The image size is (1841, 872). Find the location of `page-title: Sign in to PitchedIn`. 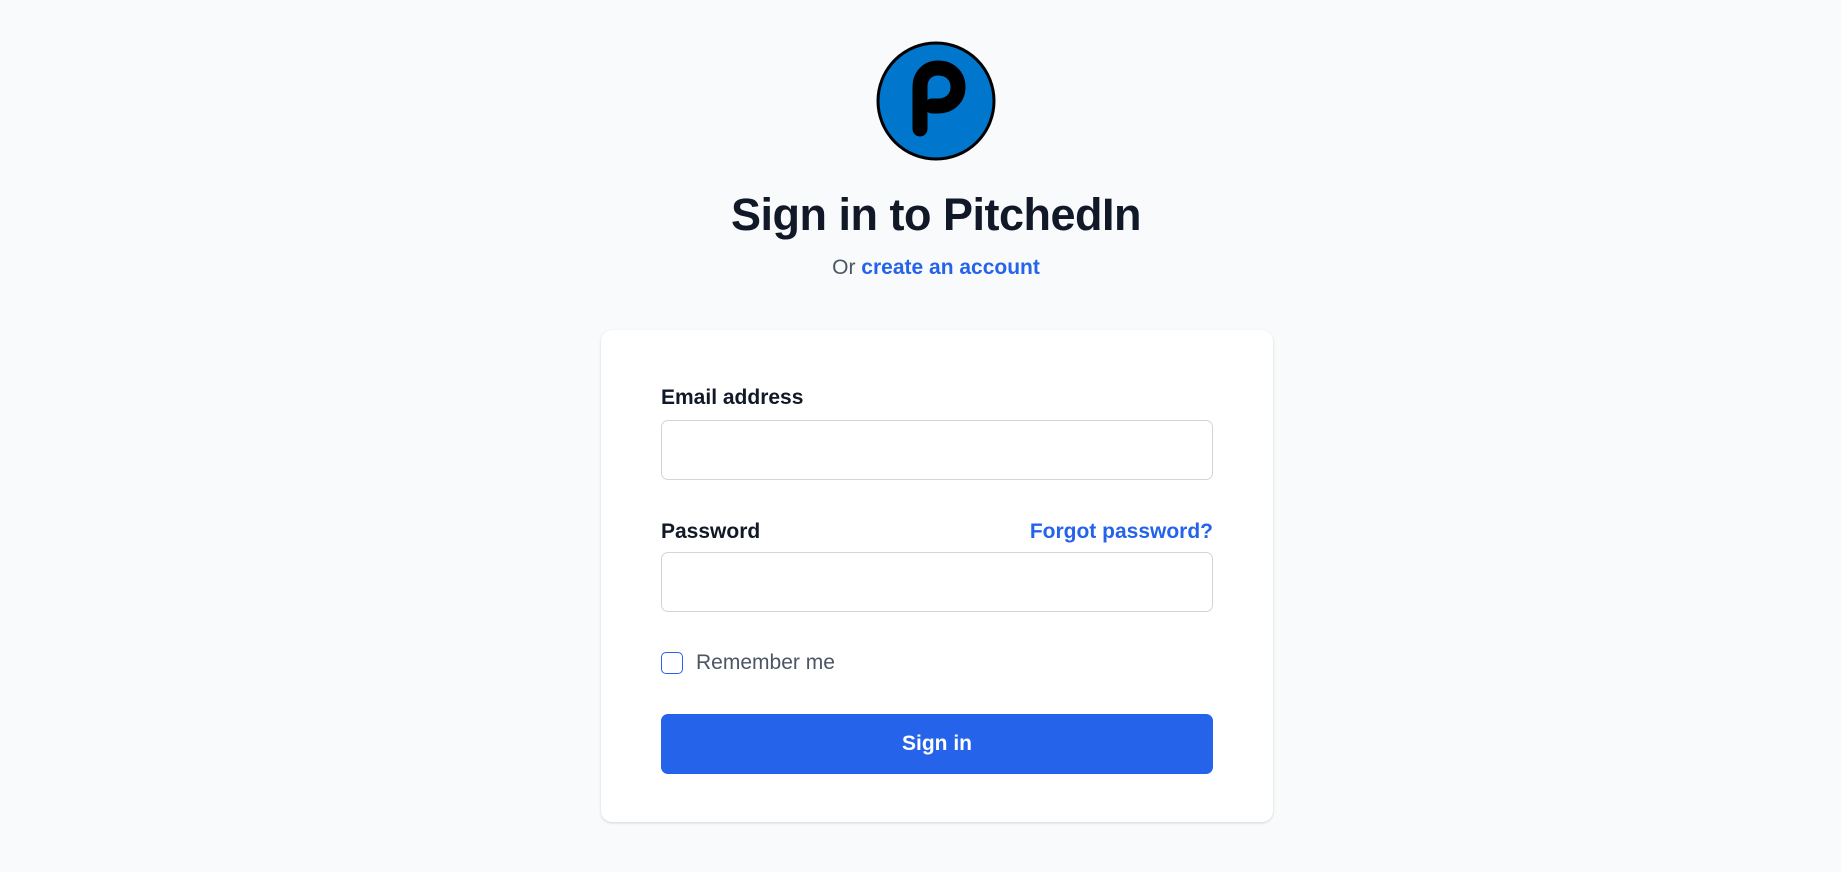

page-title: Sign in to PitchedIn is located at coordinates (936, 214).